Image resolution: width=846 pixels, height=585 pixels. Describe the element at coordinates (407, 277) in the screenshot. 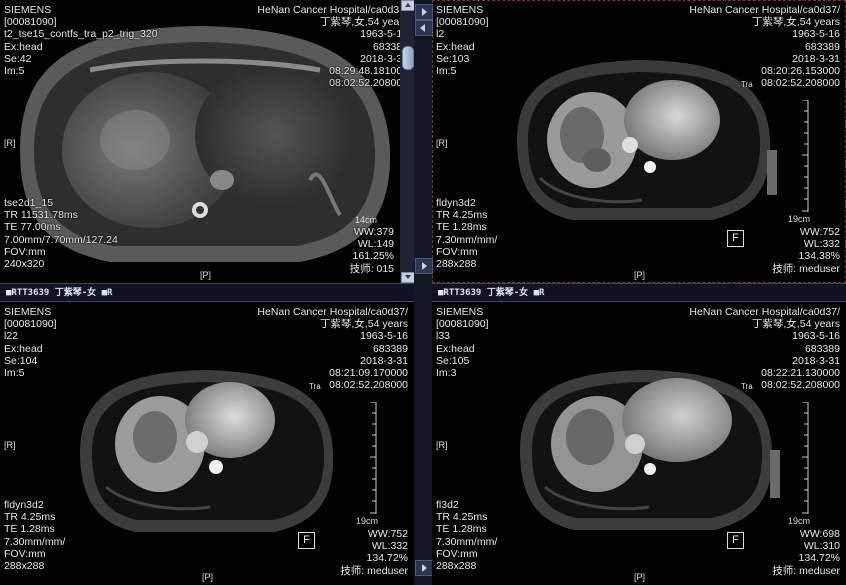

I see `scroll-down-button` at that location.